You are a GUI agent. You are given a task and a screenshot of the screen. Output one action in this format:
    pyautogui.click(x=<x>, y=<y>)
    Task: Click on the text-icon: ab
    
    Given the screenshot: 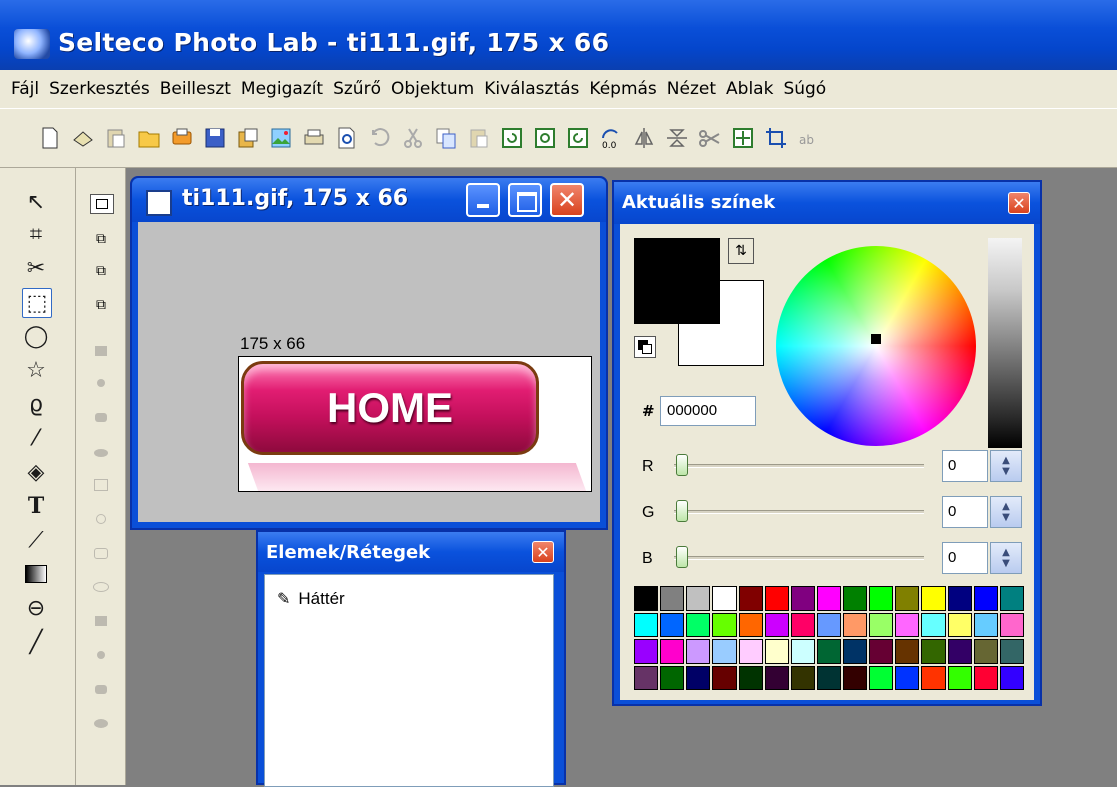 What is the action you would take?
    pyautogui.click(x=809, y=138)
    